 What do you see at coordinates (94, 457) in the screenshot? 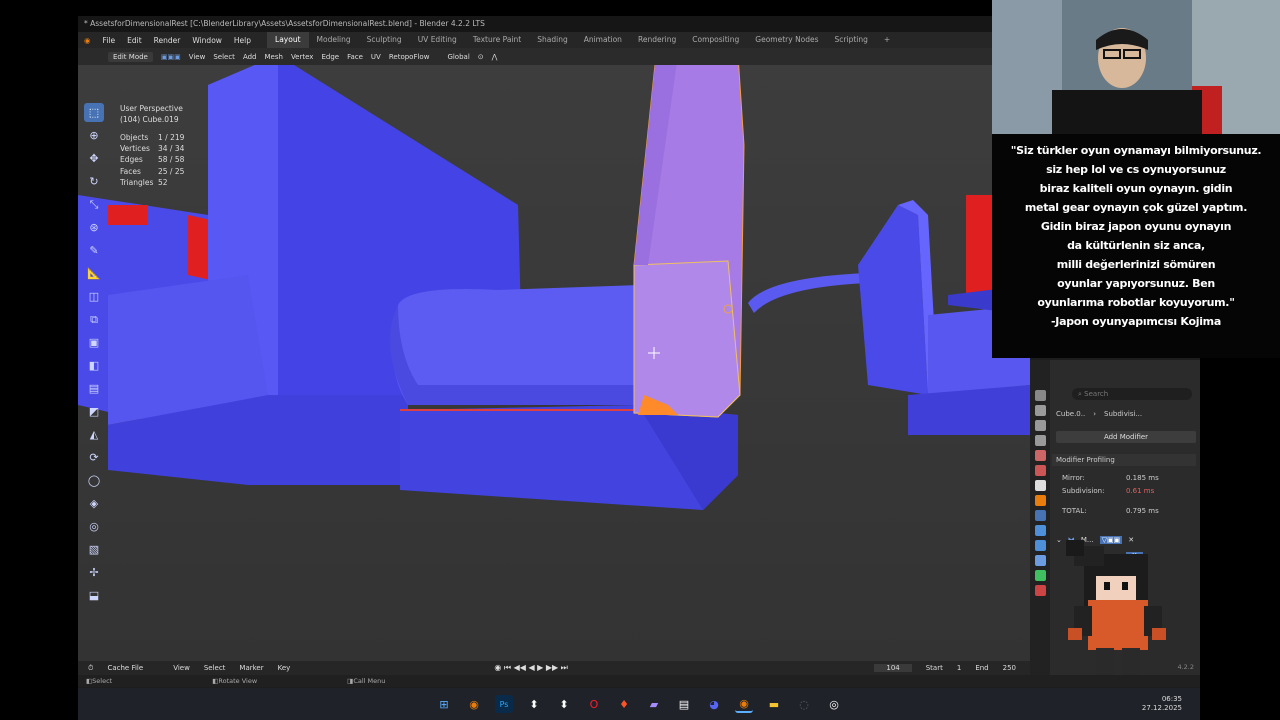
I see `spin-icon: ⟳` at bounding box center [94, 457].